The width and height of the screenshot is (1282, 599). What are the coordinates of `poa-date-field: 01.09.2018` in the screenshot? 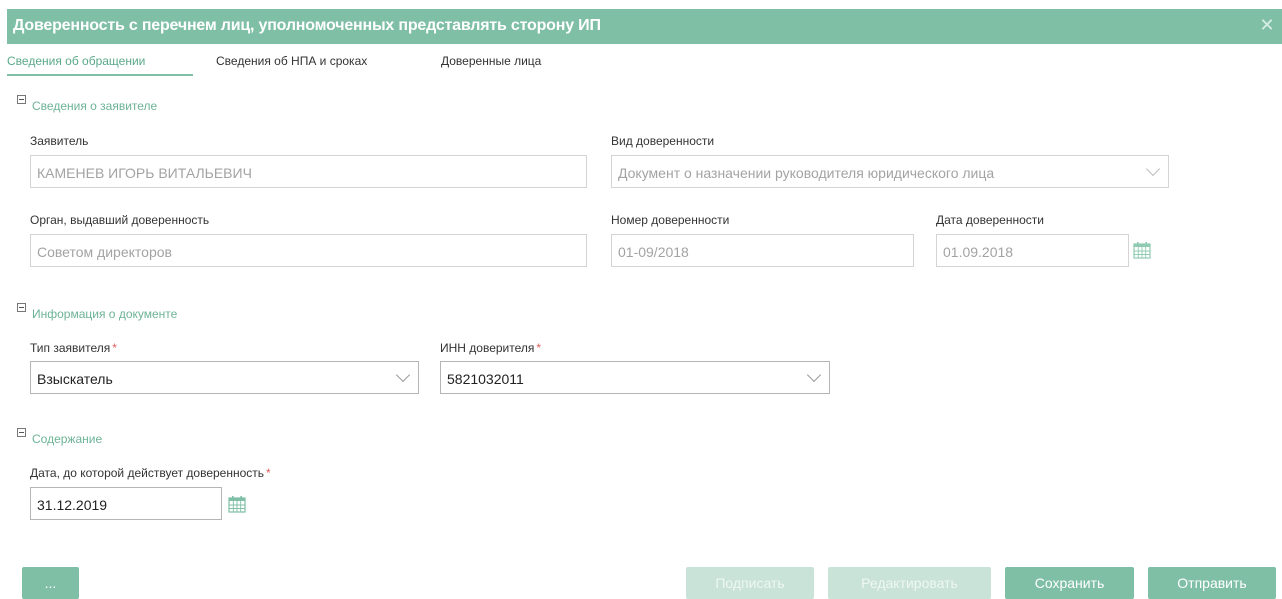 It's located at (1032, 250).